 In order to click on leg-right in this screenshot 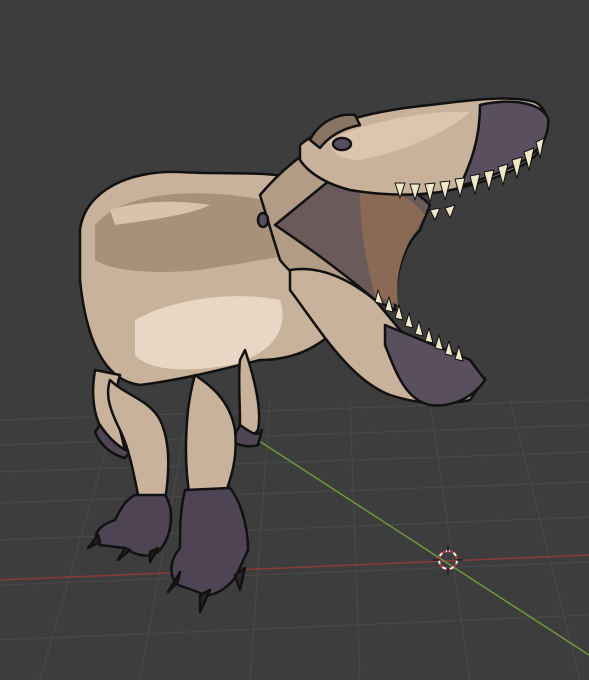, I will do `click(210, 436)`.